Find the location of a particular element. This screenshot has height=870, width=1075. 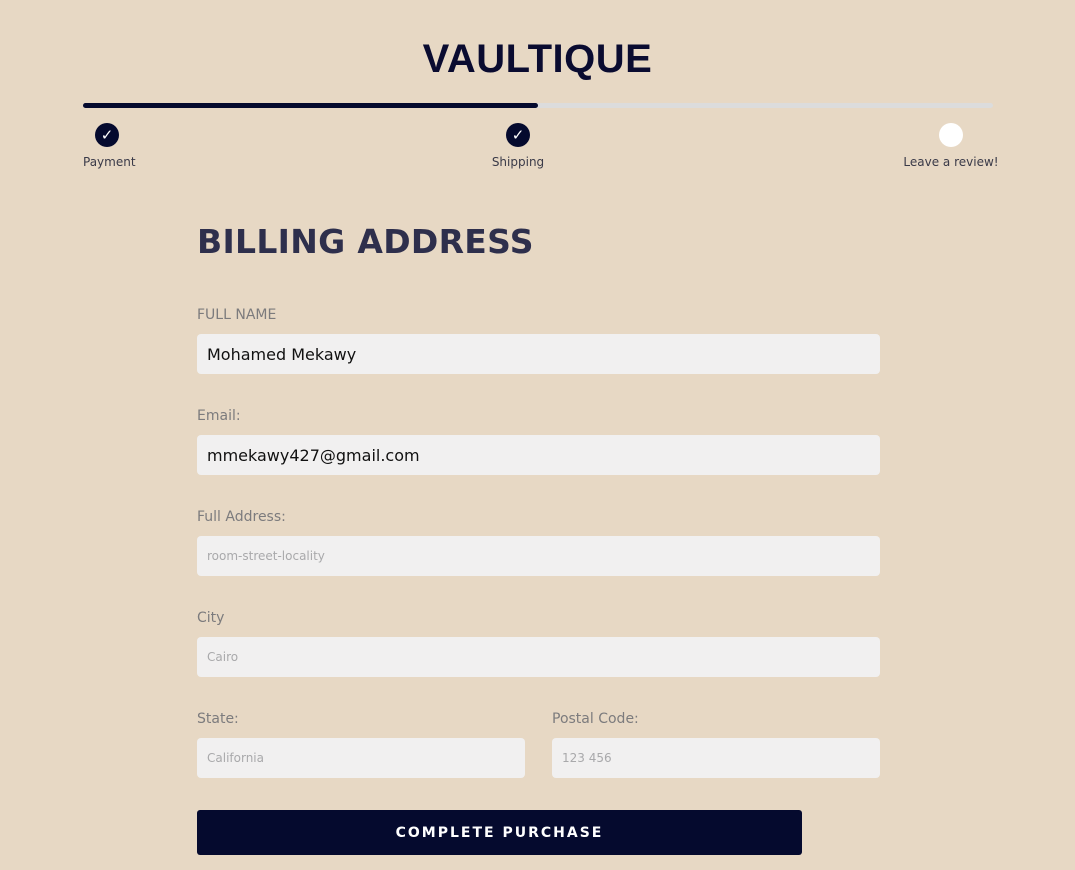

city-input: Cairo is located at coordinates (538, 657).